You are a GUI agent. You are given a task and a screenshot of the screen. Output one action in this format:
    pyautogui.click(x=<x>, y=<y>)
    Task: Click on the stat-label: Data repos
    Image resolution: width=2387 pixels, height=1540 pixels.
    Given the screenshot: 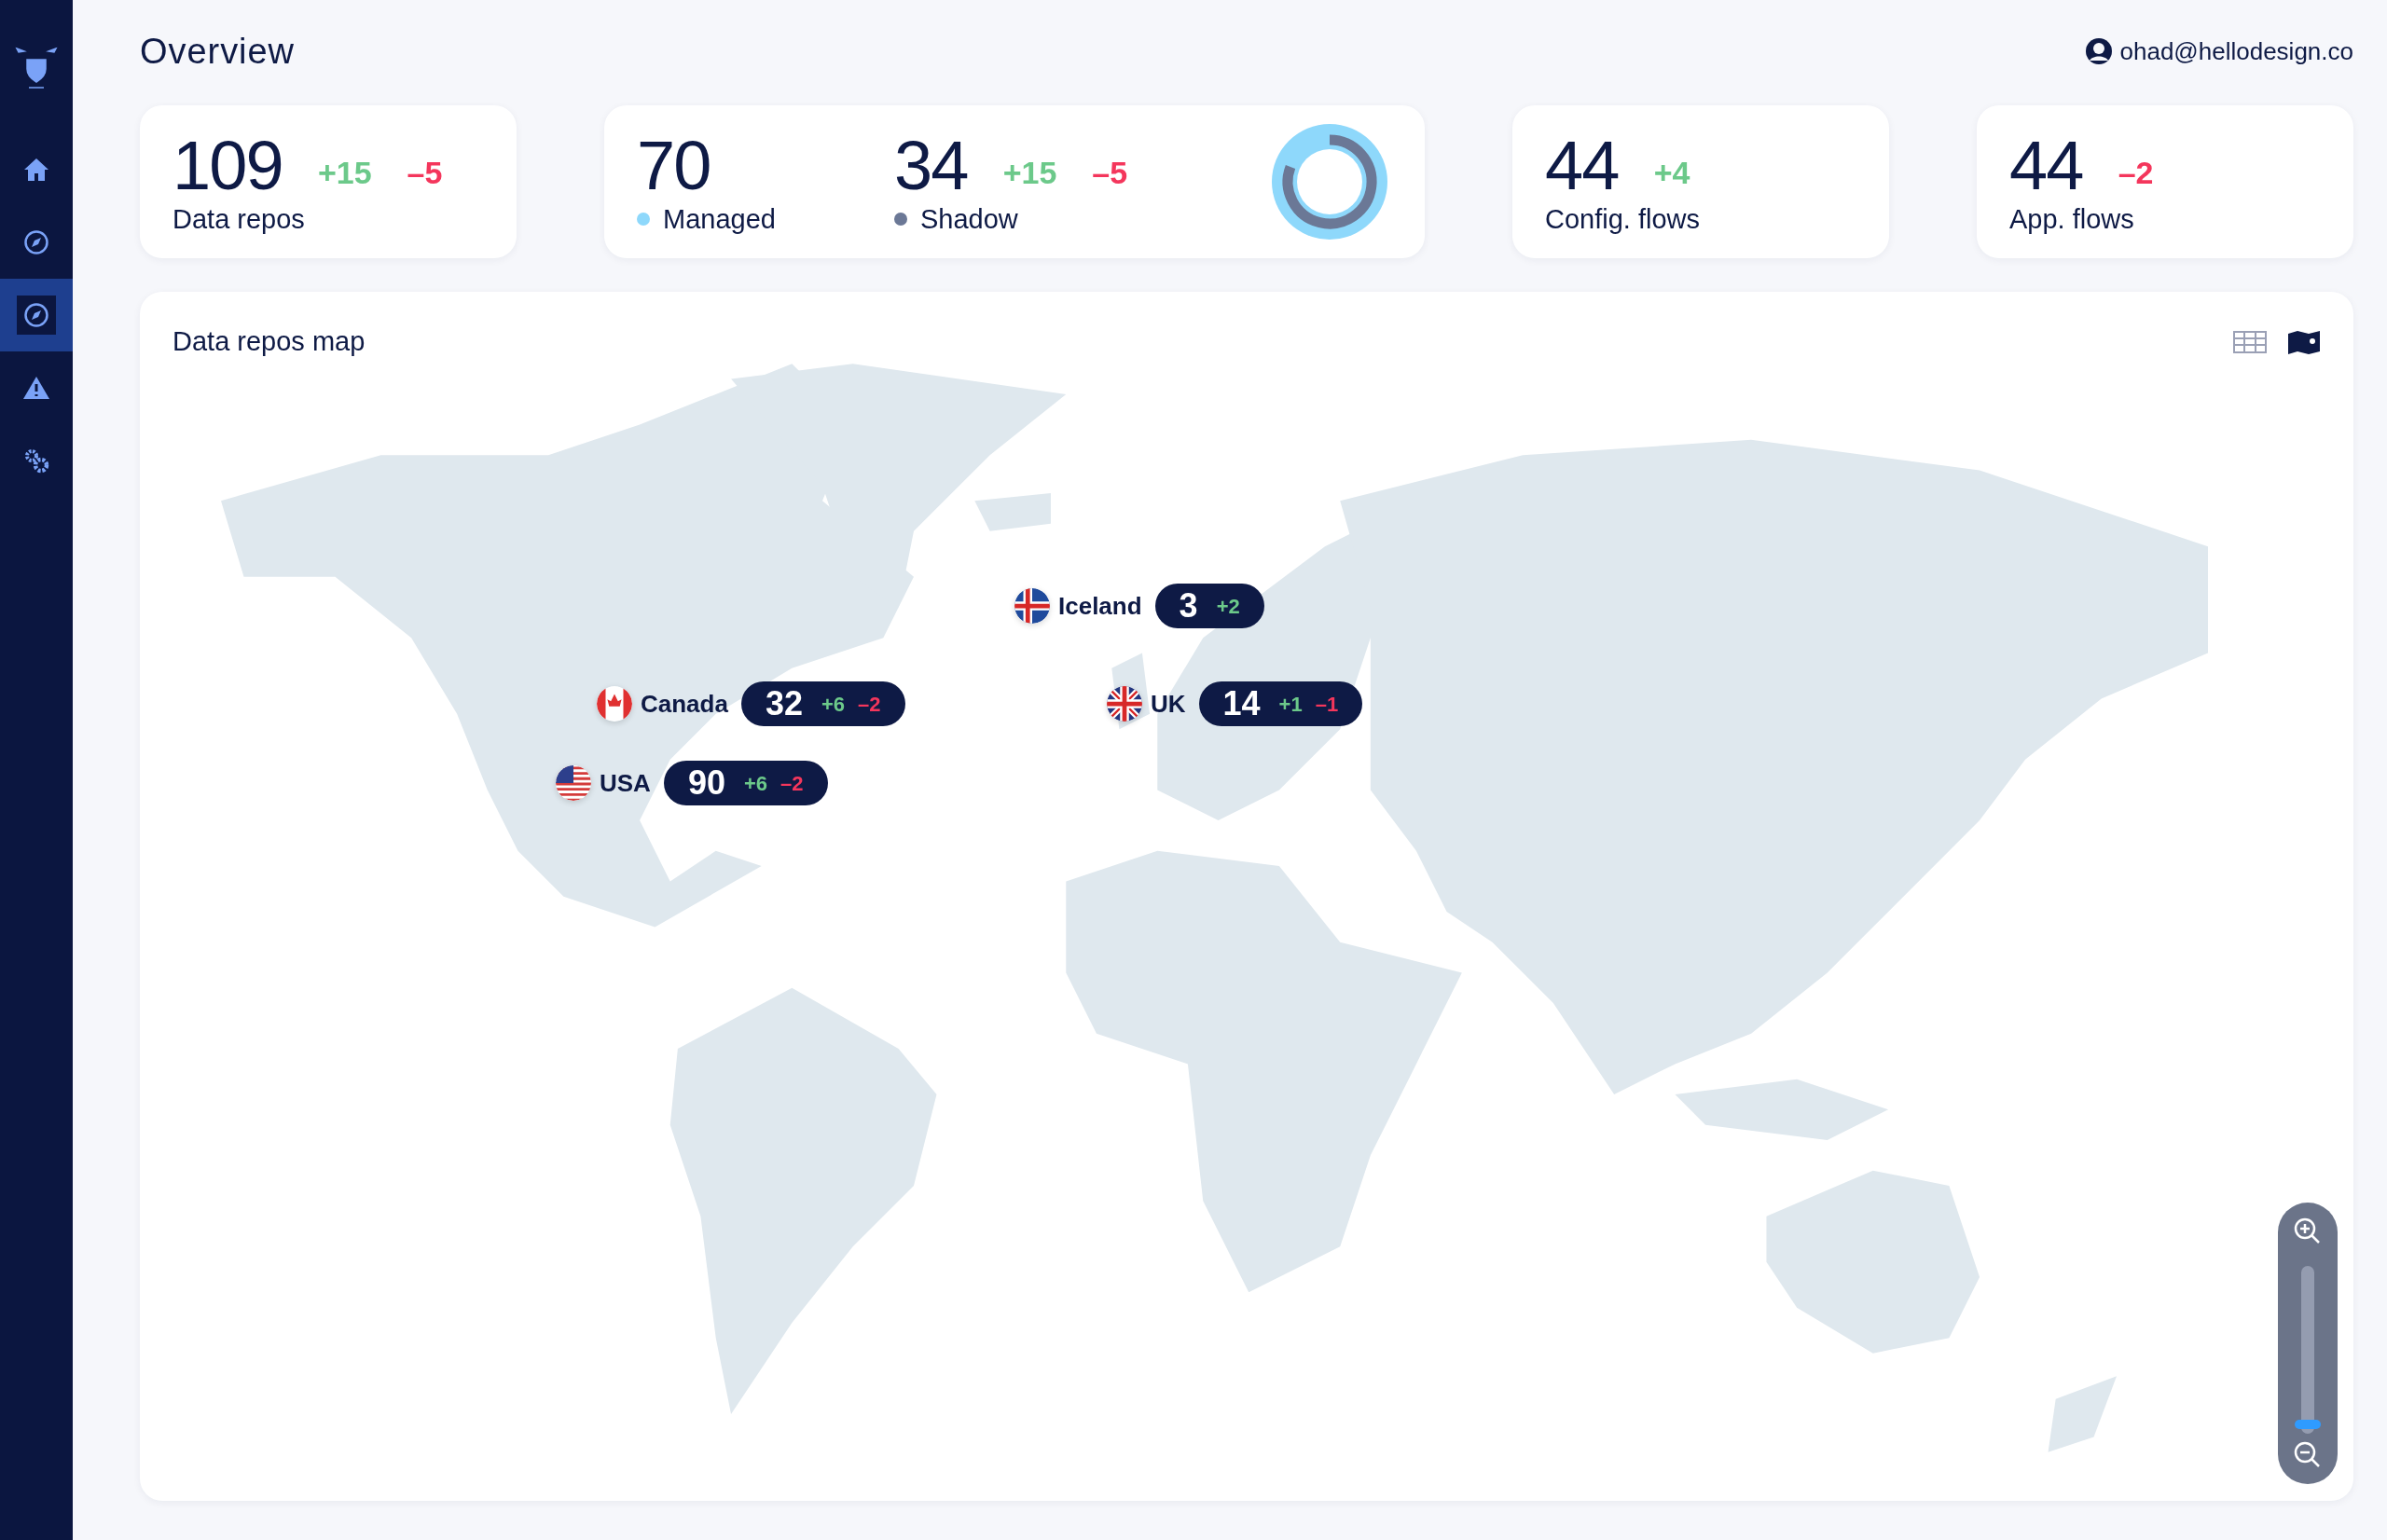 What is the action you would take?
    pyautogui.click(x=239, y=219)
    